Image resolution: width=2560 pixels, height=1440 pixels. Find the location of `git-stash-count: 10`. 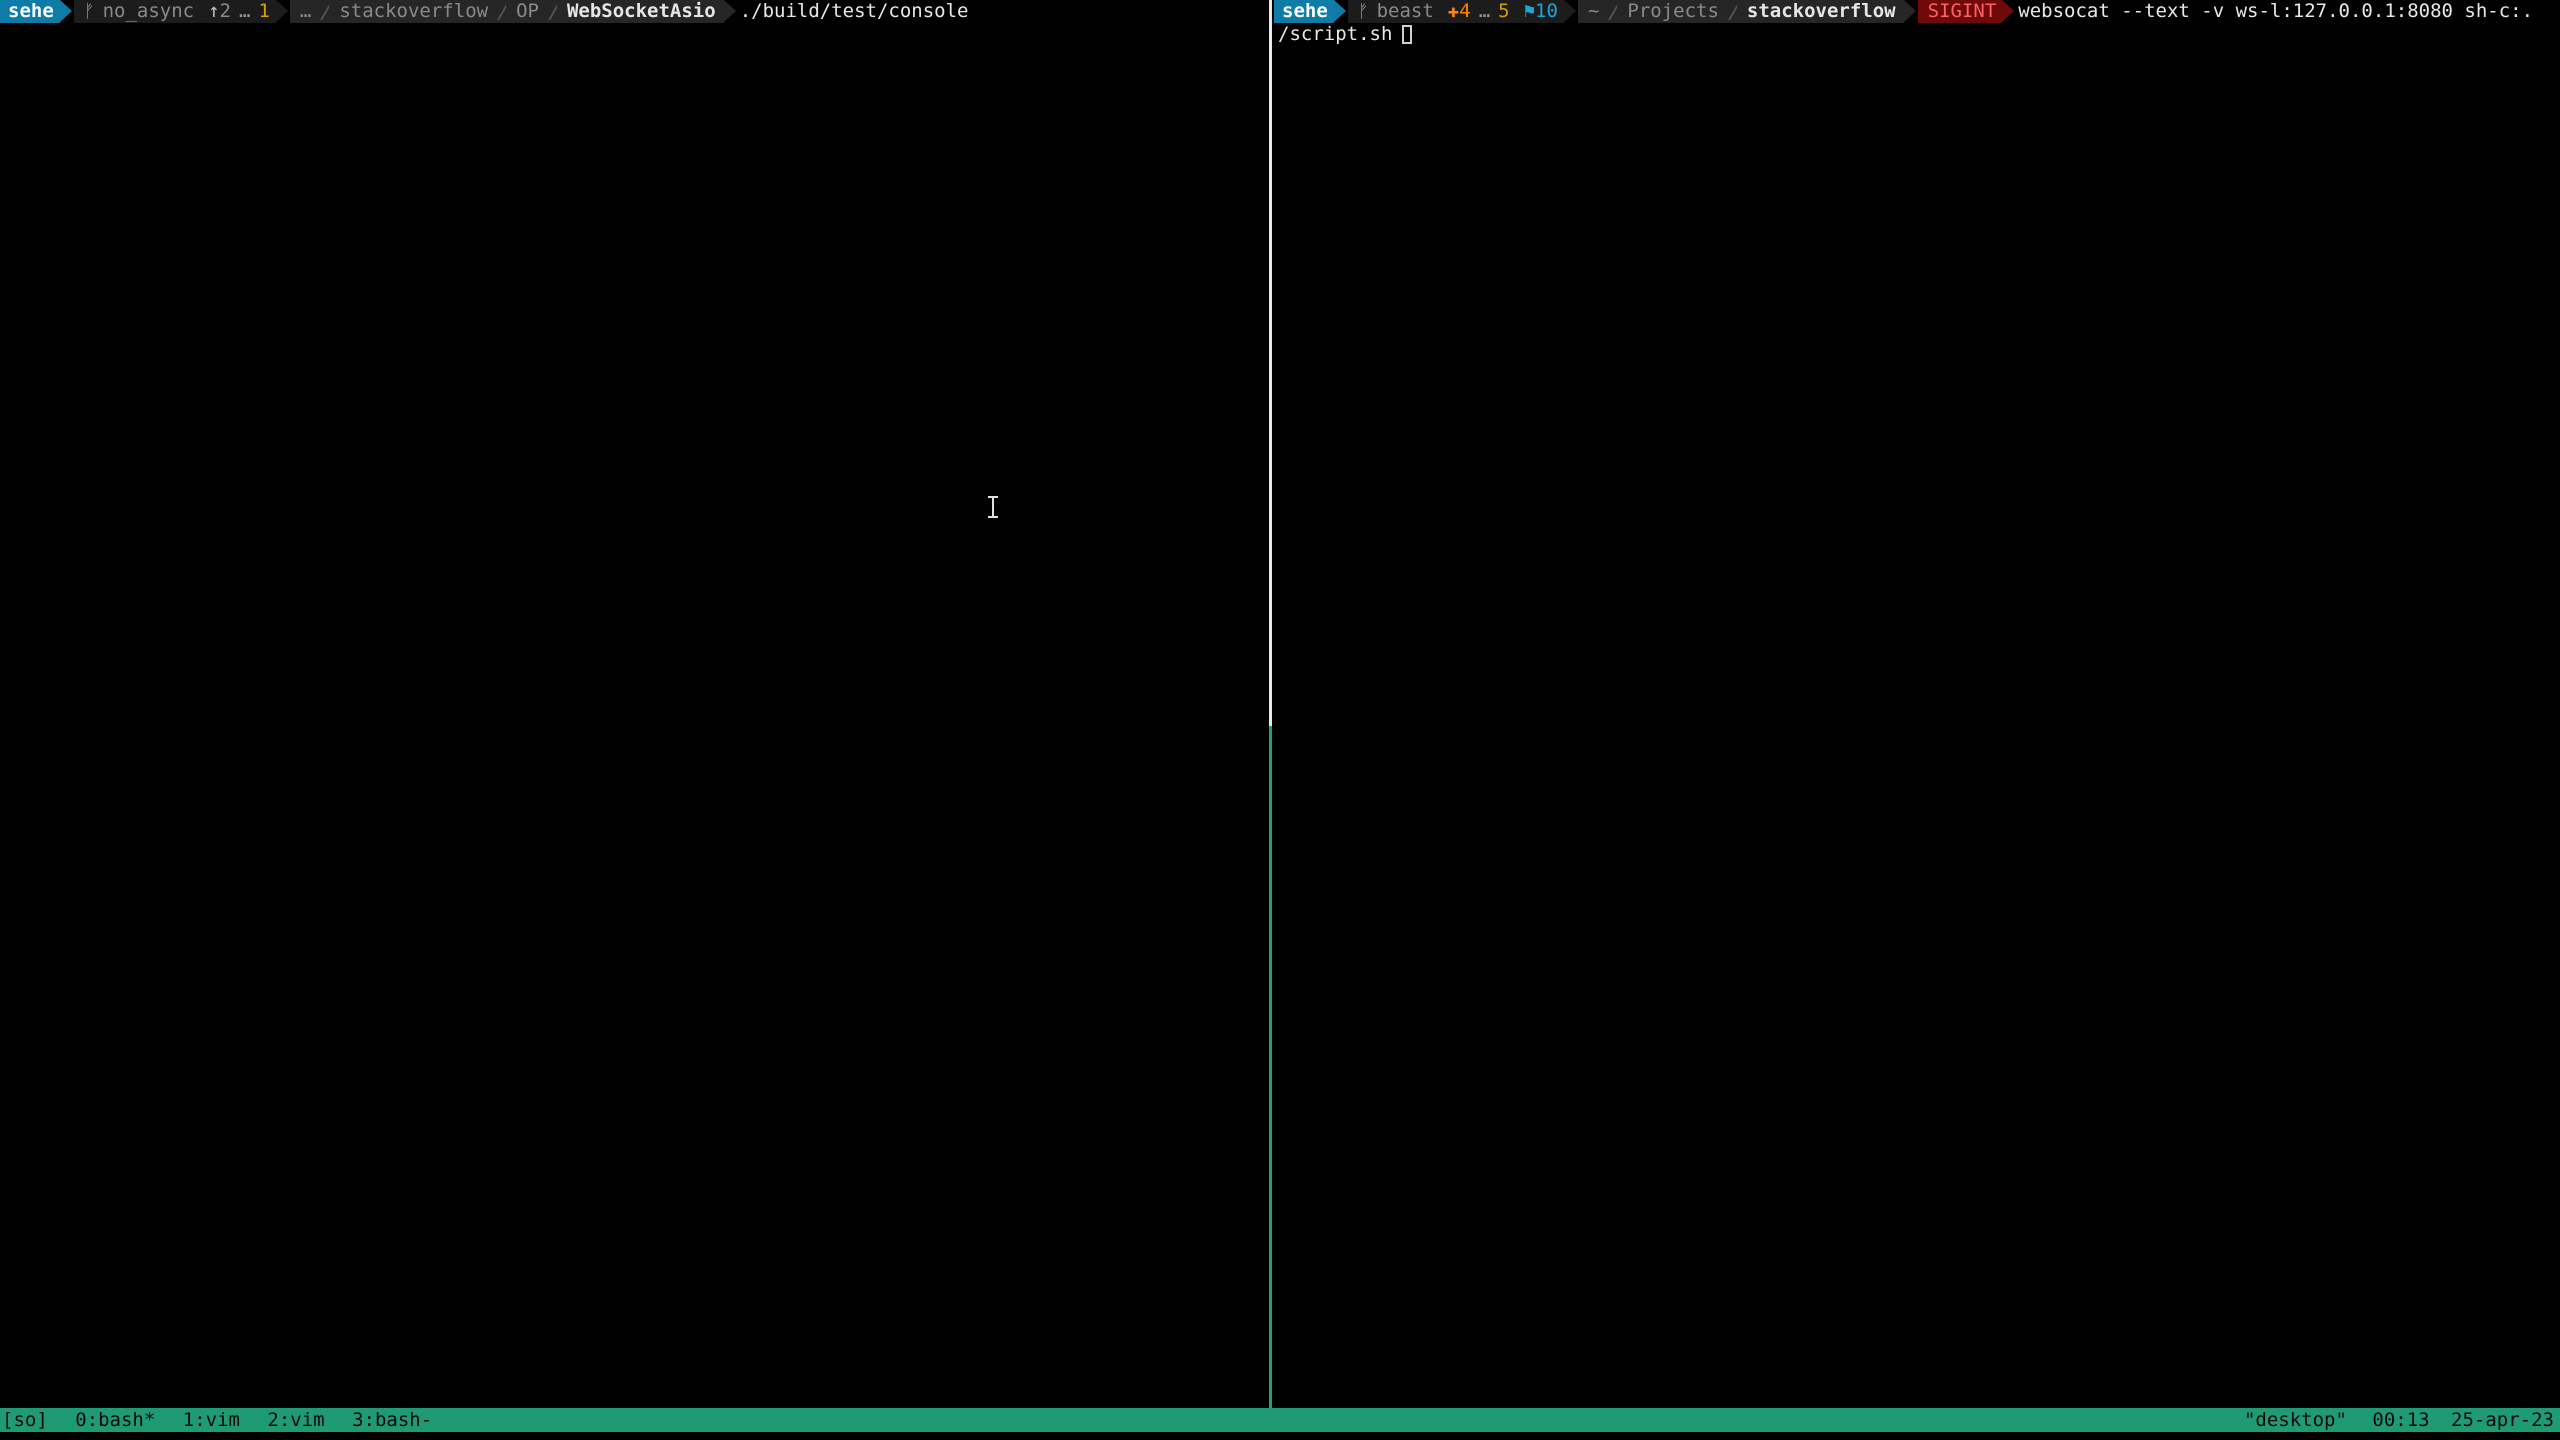

git-stash-count: 10 is located at coordinates (1546, 11).